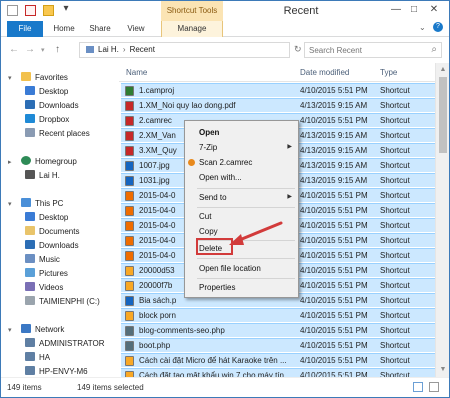 This screenshot has height=398, width=450. What do you see at coordinates (47, 120) in the screenshot?
I see `nav-item-dropbox: Dropbox` at bounding box center [47, 120].